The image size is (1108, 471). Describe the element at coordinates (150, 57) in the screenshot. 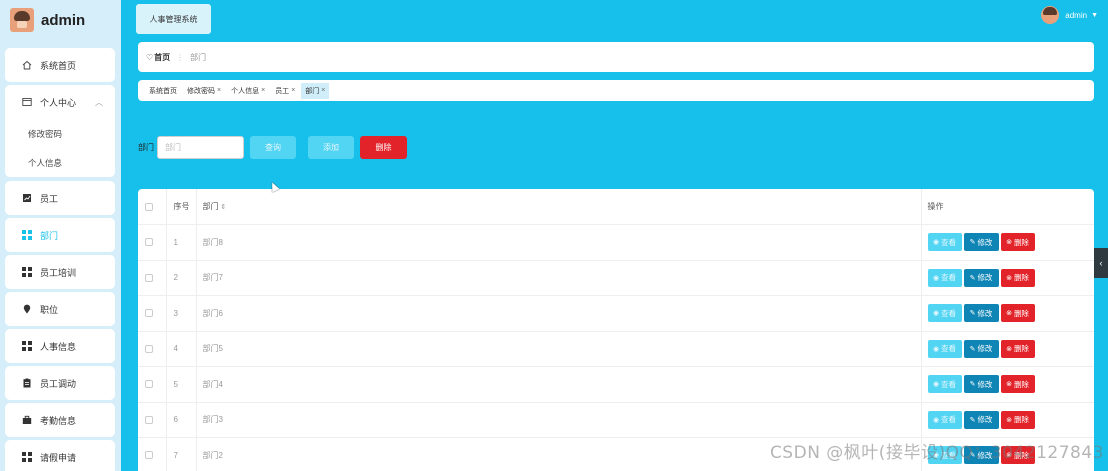

I see `heart-icon: ♡` at that location.